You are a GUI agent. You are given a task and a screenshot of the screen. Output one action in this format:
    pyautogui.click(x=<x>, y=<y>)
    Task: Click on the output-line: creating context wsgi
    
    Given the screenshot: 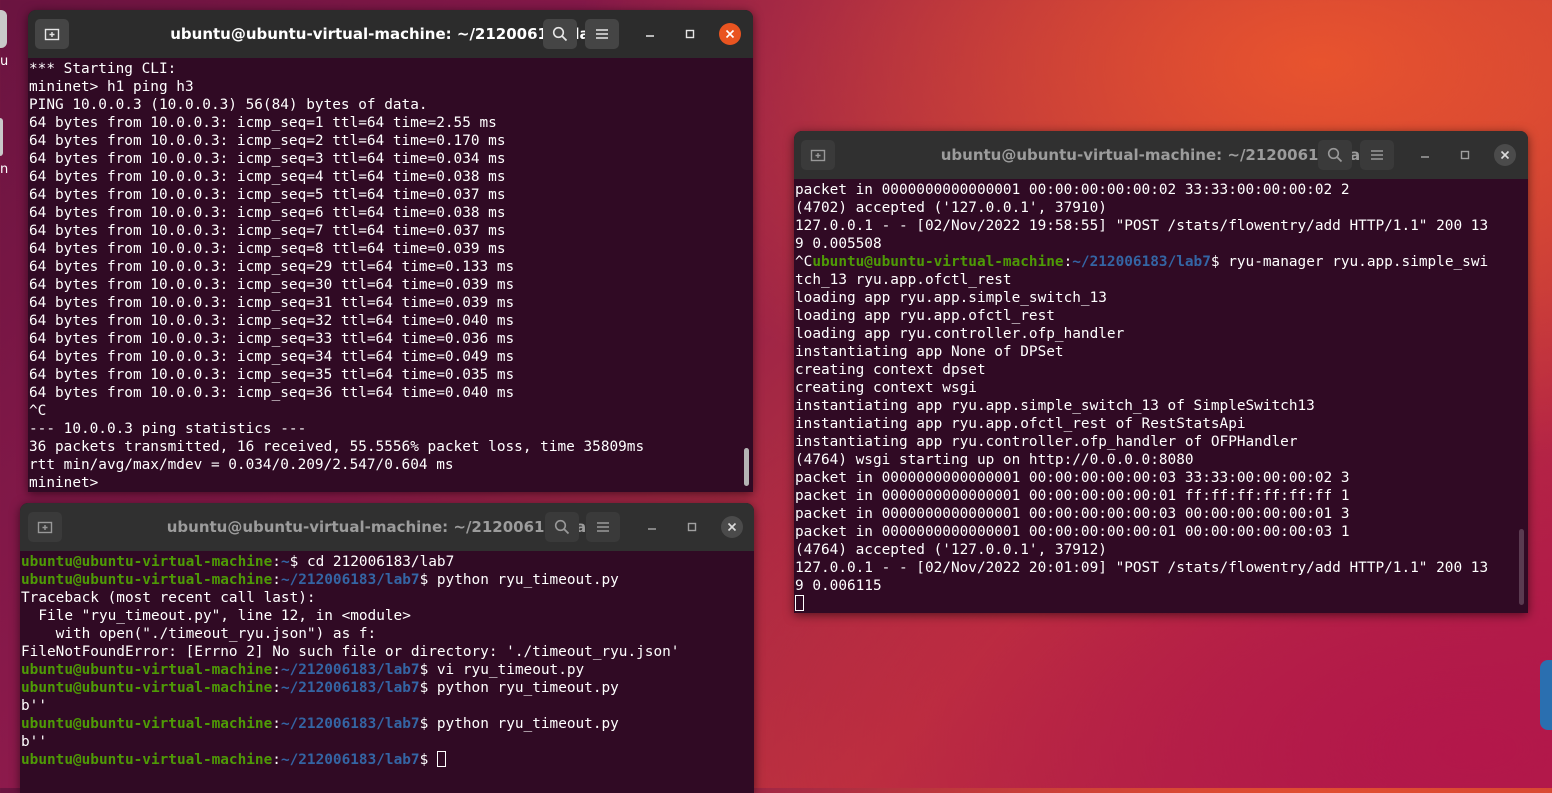 What is the action you would take?
    pyautogui.click(x=1161, y=388)
    